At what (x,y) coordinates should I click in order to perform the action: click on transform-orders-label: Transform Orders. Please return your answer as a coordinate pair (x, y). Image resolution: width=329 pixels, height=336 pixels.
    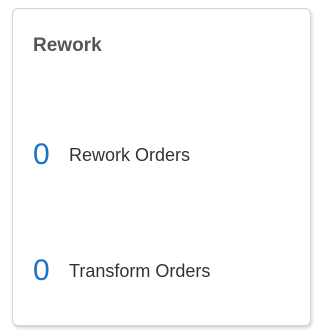
    Looking at the image, I should click on (140, 271).